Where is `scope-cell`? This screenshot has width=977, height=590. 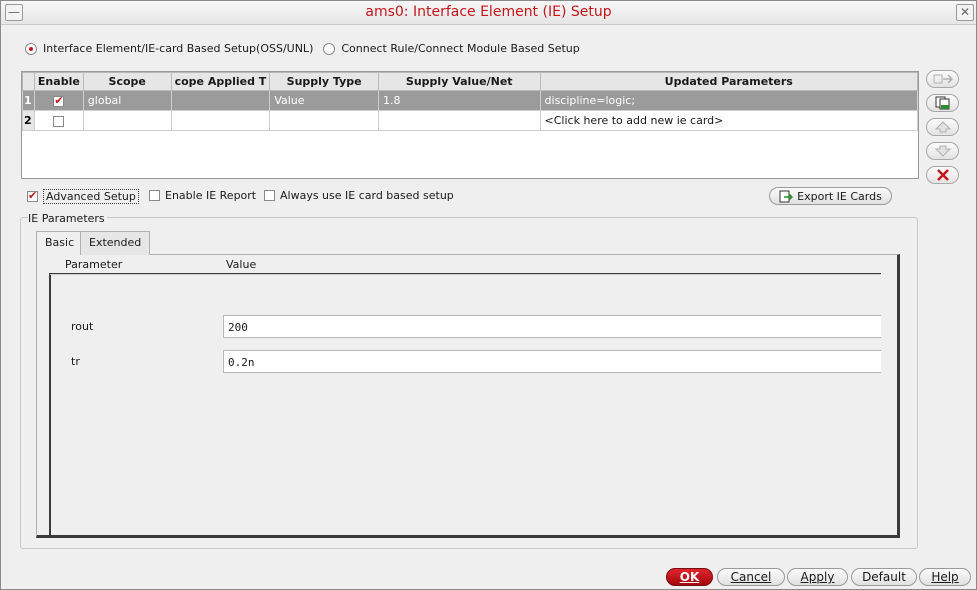 scope-cell is located at coordinates (127, 120).